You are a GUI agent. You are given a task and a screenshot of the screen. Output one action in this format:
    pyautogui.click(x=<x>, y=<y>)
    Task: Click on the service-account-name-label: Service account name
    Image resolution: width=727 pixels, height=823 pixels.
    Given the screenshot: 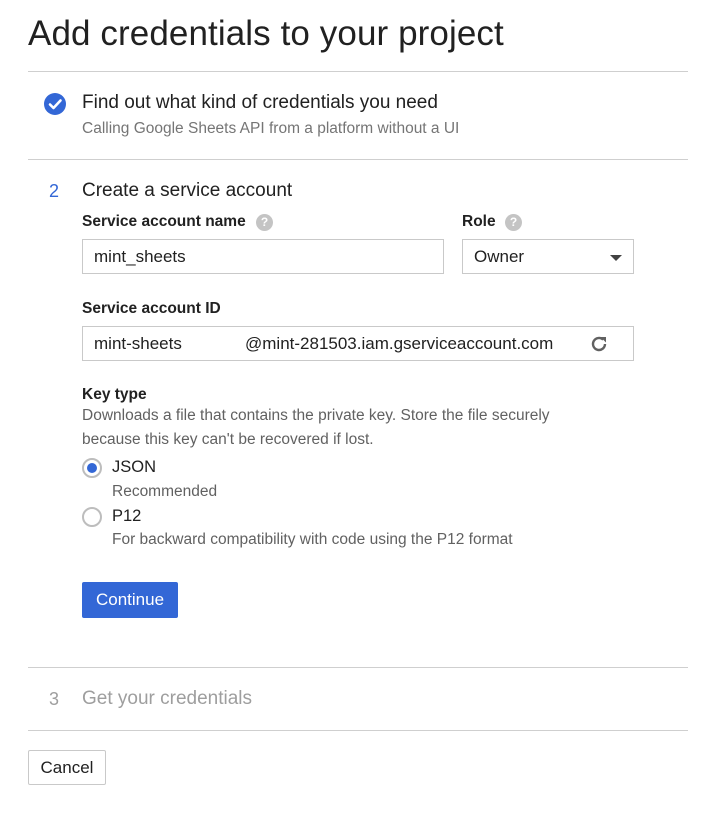 What is the action you would take?
    pyautogui.click(x=164, y=221)
    